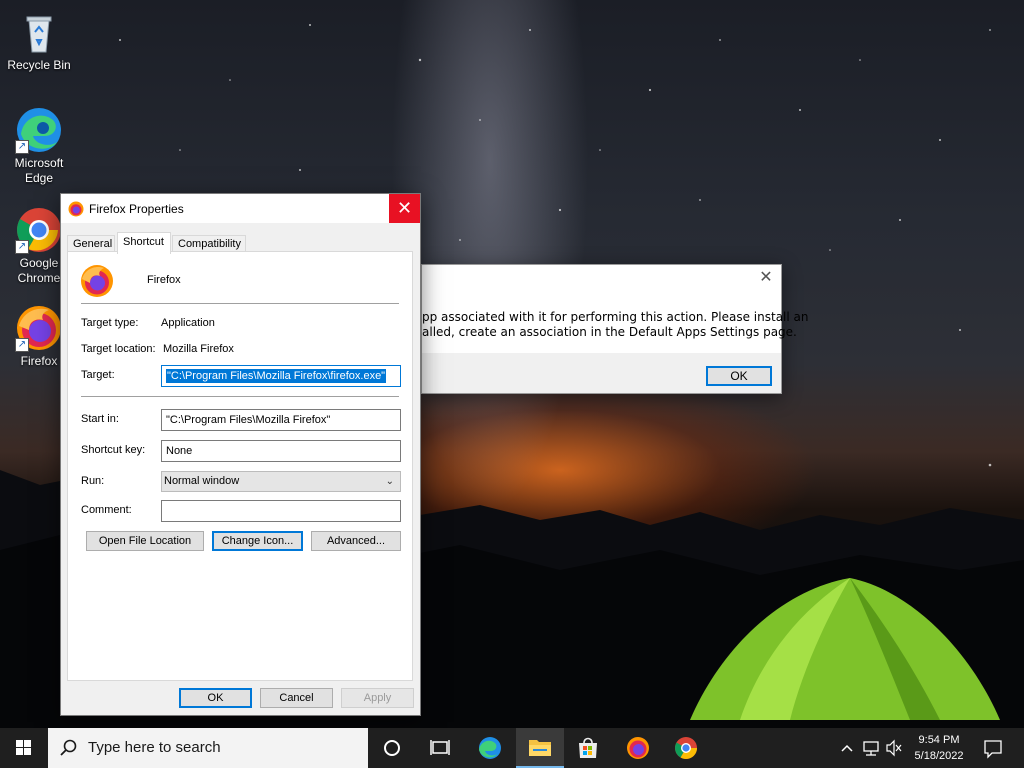  I want to click on target-type-label: Target type:, so click(110, 323).